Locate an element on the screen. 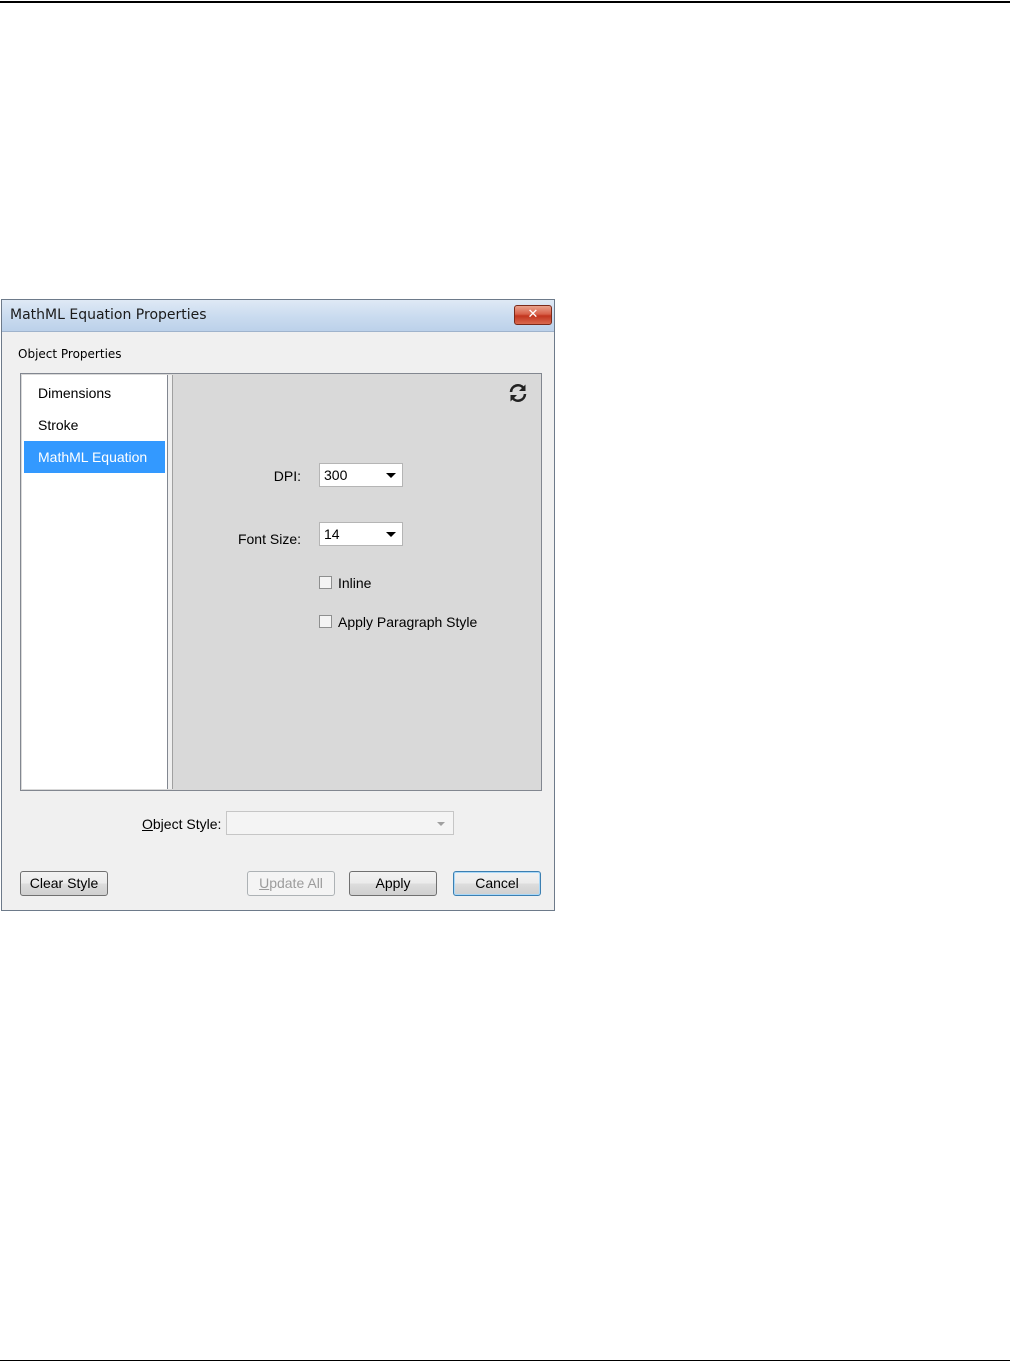 The height and width of the screenshot is (1368, 1010). page-bottom-rule is located at coordinates (505, 1360).